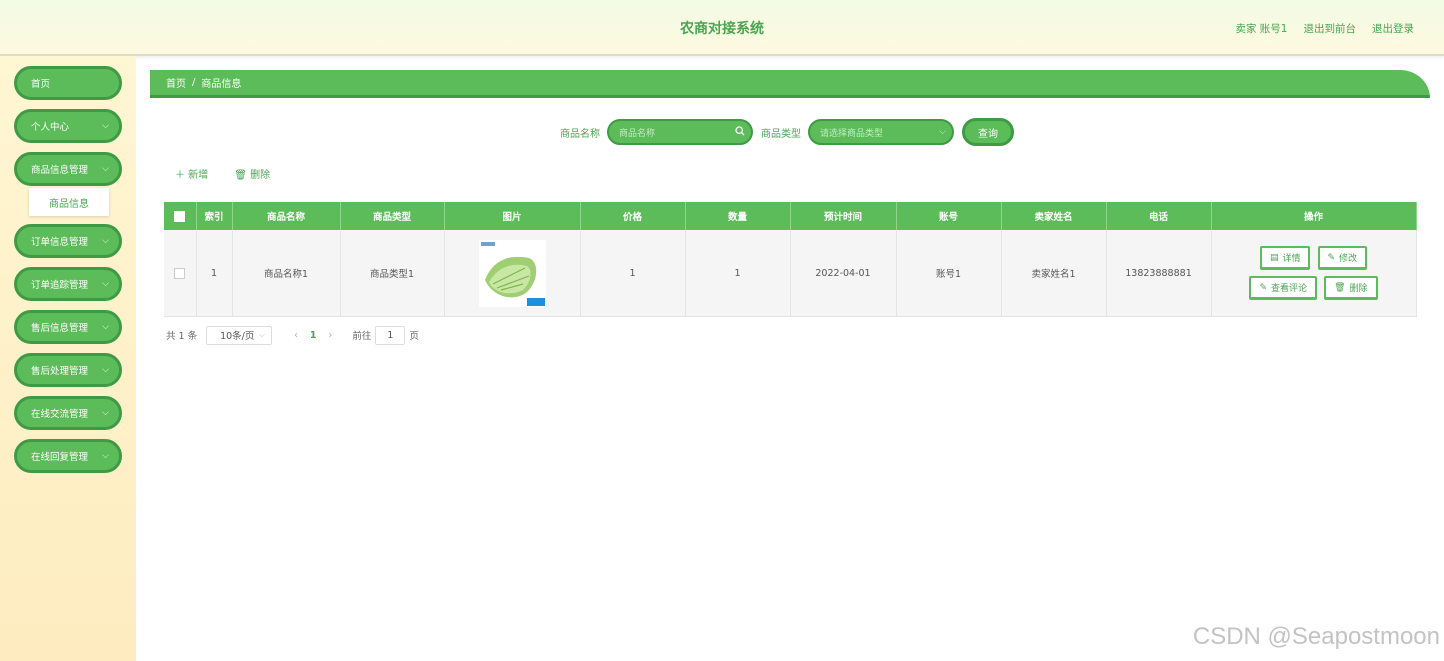 The width and height of the screenshot is (1444, 661). I want to click on sidebar-item-order-tracking: 订单追踪管理 ⌵, so click(68, 284).